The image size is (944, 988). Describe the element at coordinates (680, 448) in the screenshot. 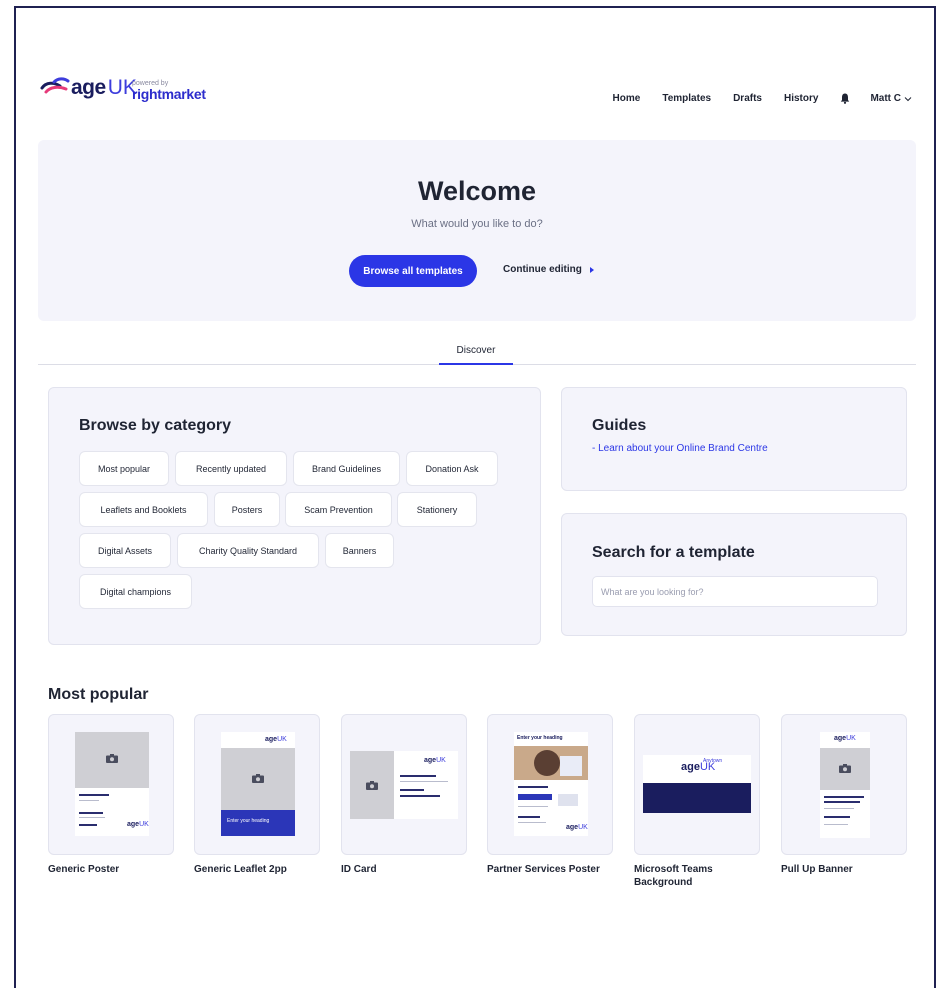

I see `brand-centre-guide-link: - Learn about your Online Brand Centre` at that location.